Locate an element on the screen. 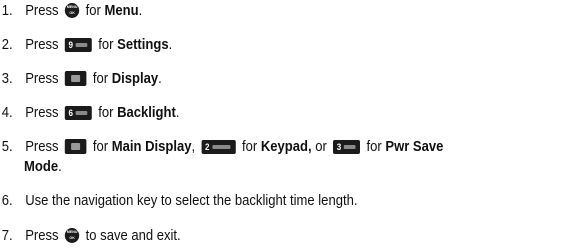 The image size is (574, 251). step-or-text: or is located at coordinates (321, 147).